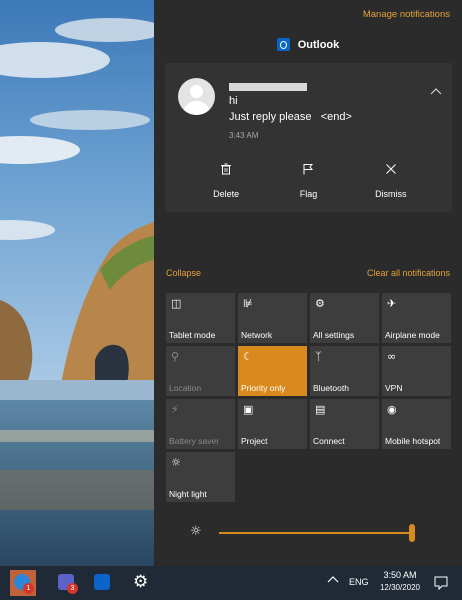 Image resolution: width=462 pixels, height=600 pixels. I want to click on project-icon: ▣, so click(248, 409).